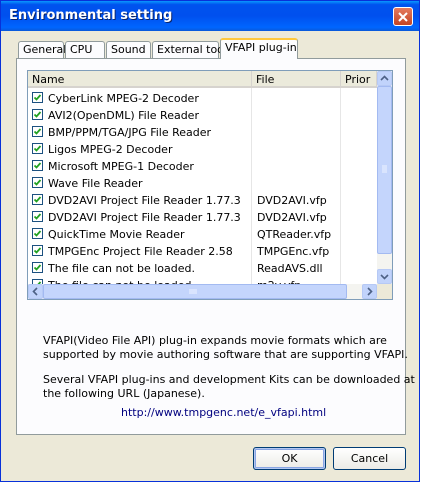  Describe the element at coordinates (289, 458) in the screenshot. I see `ok-button: OK` at that location.